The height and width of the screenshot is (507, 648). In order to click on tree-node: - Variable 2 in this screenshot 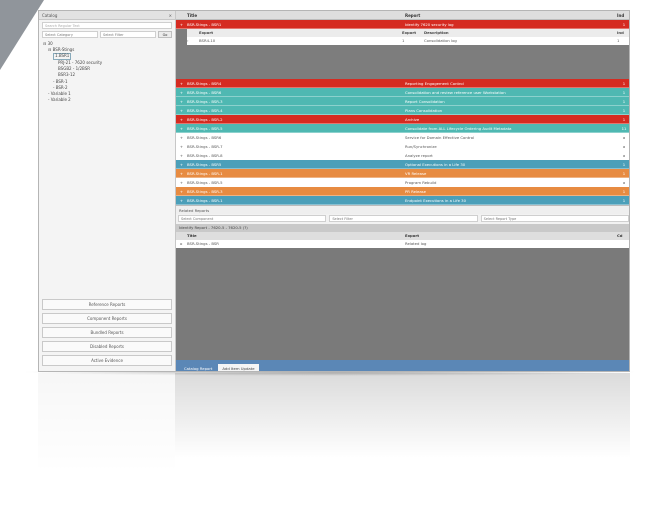, I will do `click(107, 100)`.